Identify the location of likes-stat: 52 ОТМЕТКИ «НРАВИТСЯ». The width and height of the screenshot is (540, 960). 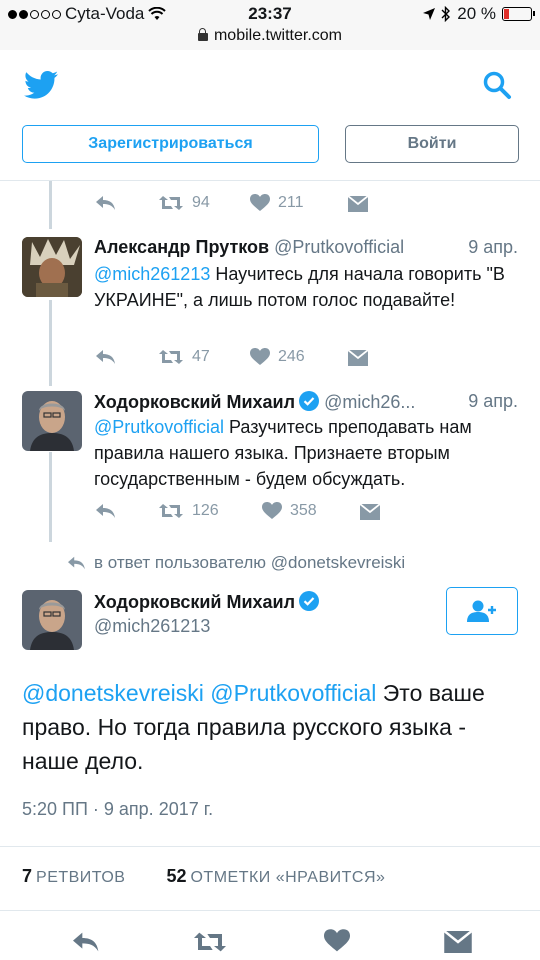
(276, 876).